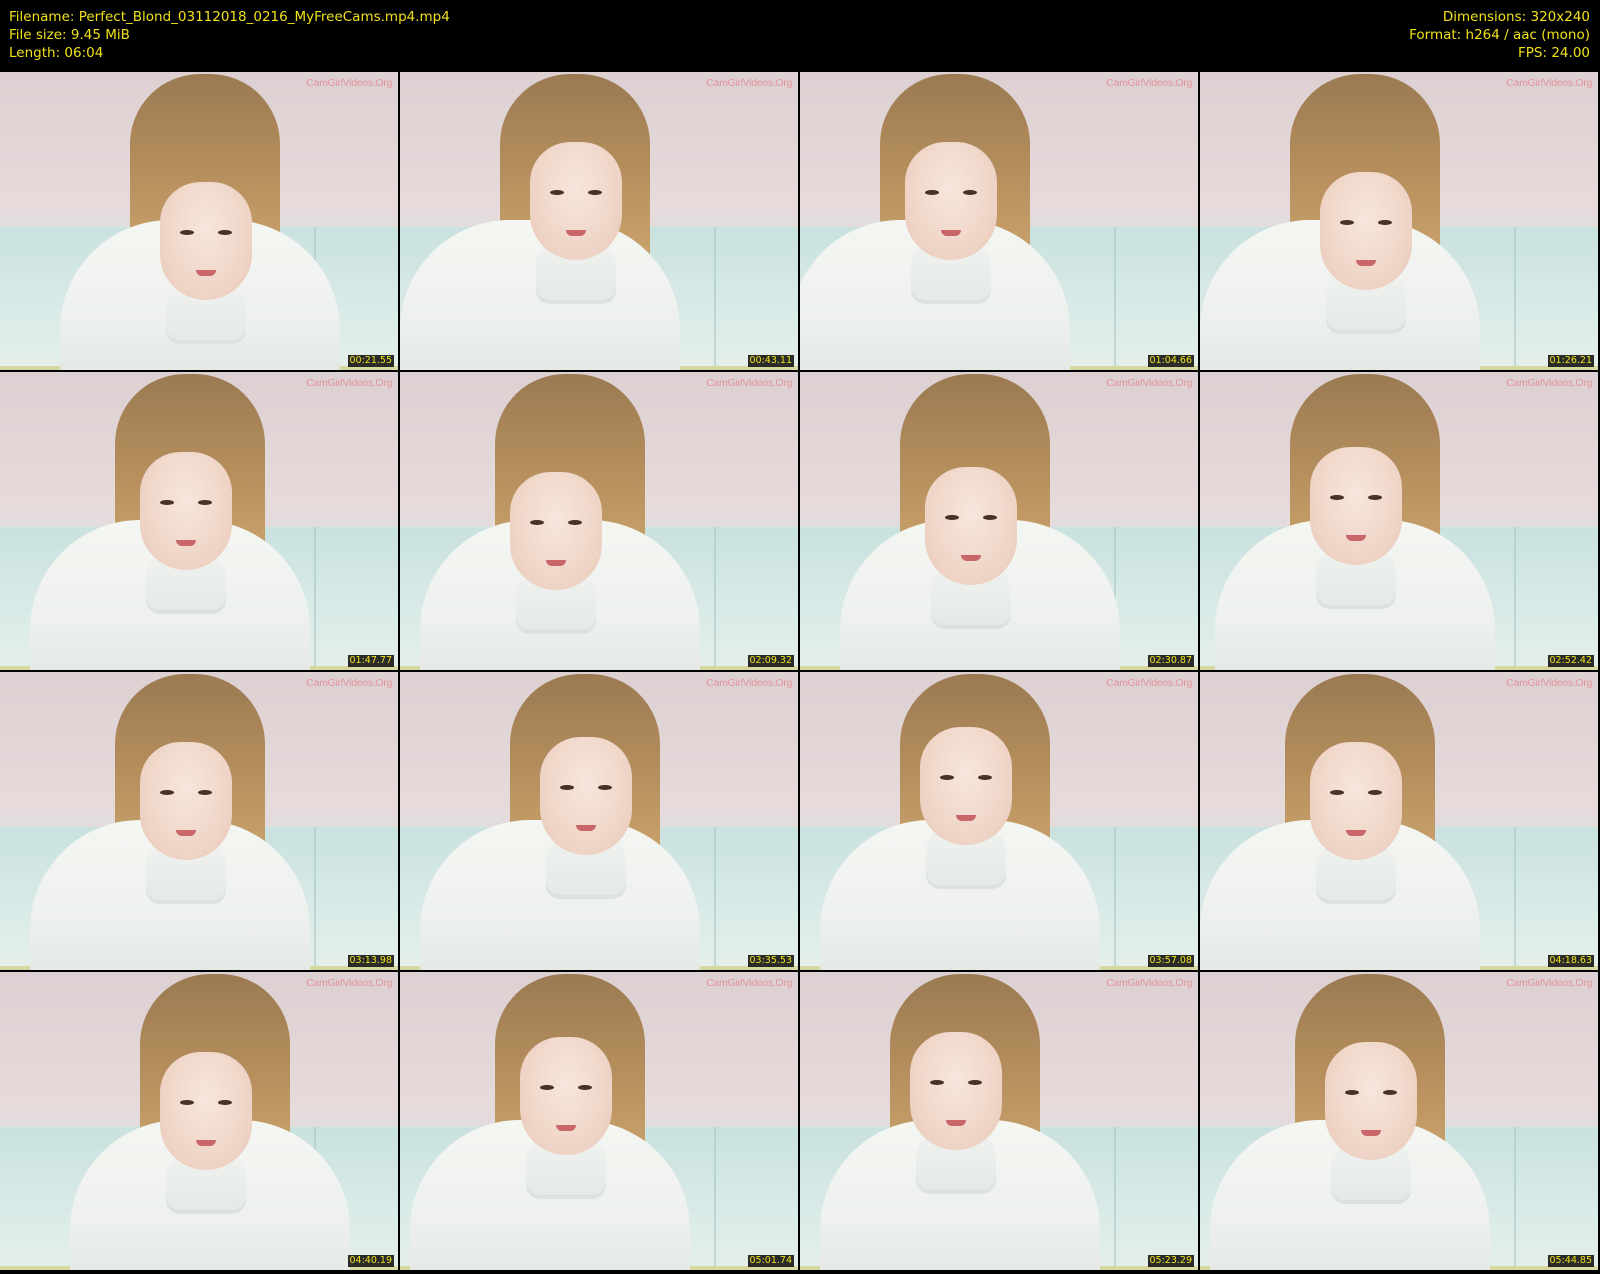  Describe the element at coordinates (1554, 53) in the screenshot. I see `fps-label: FPS: 24.00` at that location.